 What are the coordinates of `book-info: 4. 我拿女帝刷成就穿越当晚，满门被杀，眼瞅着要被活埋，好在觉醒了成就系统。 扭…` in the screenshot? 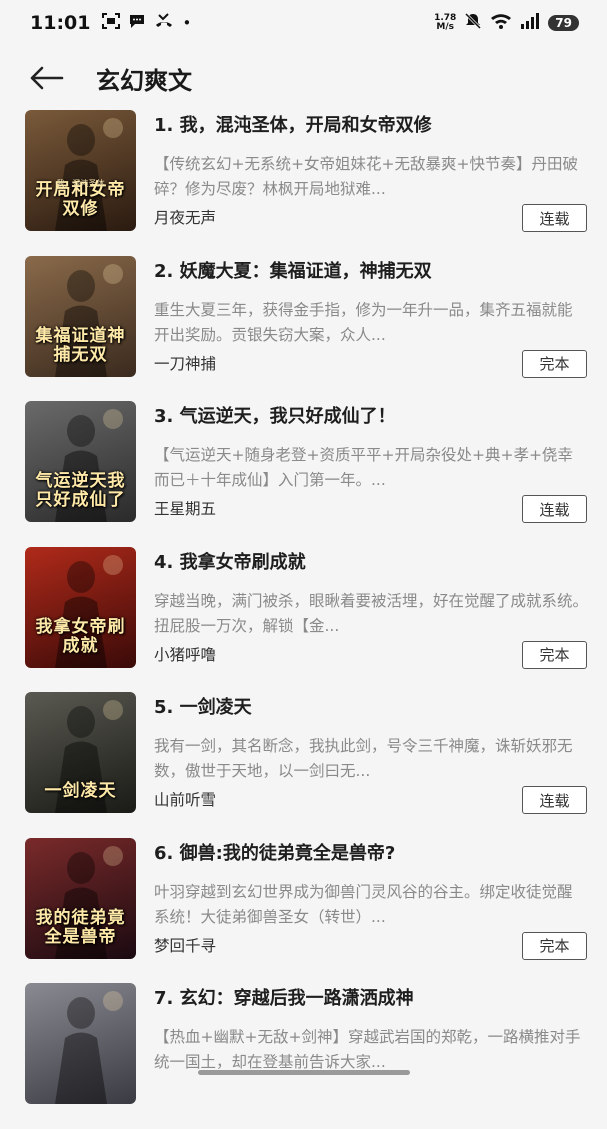 It's located at (370, 620).